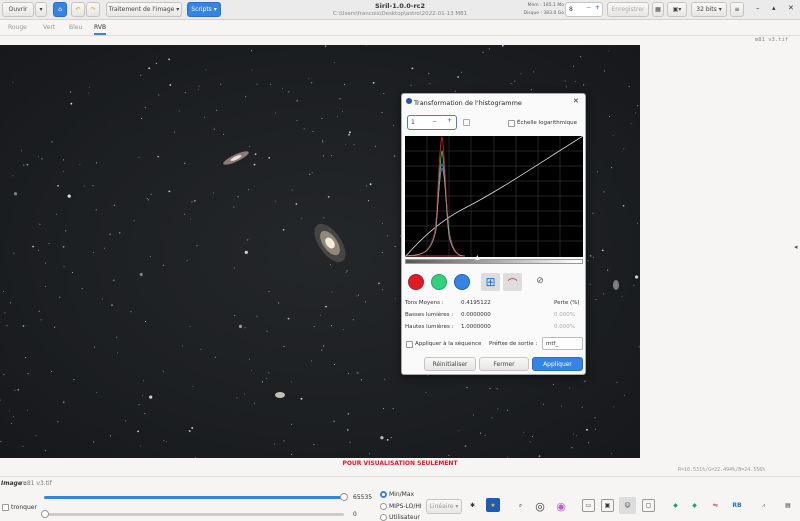 The image size is (800, 521). Describe the element at coordinates (658, 9) in the screenshot. I see `snapshot-button: ▦` at that location.